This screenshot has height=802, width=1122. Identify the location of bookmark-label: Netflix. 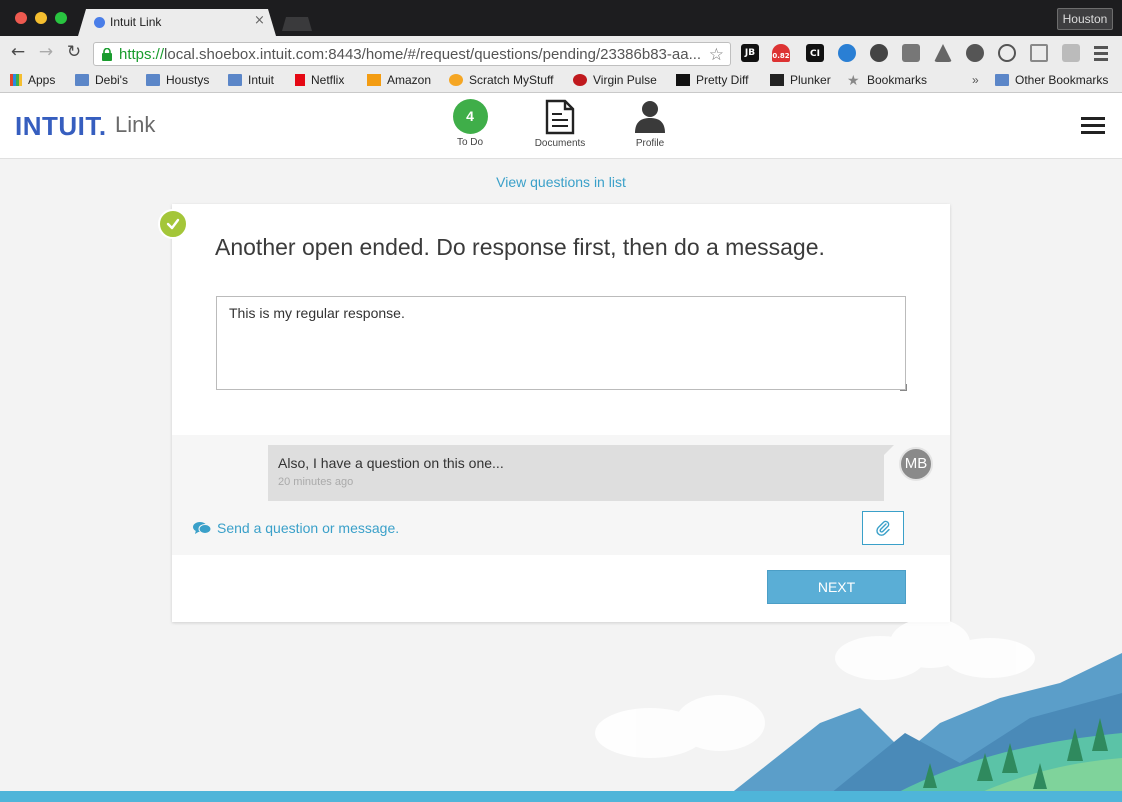
(328, 80).